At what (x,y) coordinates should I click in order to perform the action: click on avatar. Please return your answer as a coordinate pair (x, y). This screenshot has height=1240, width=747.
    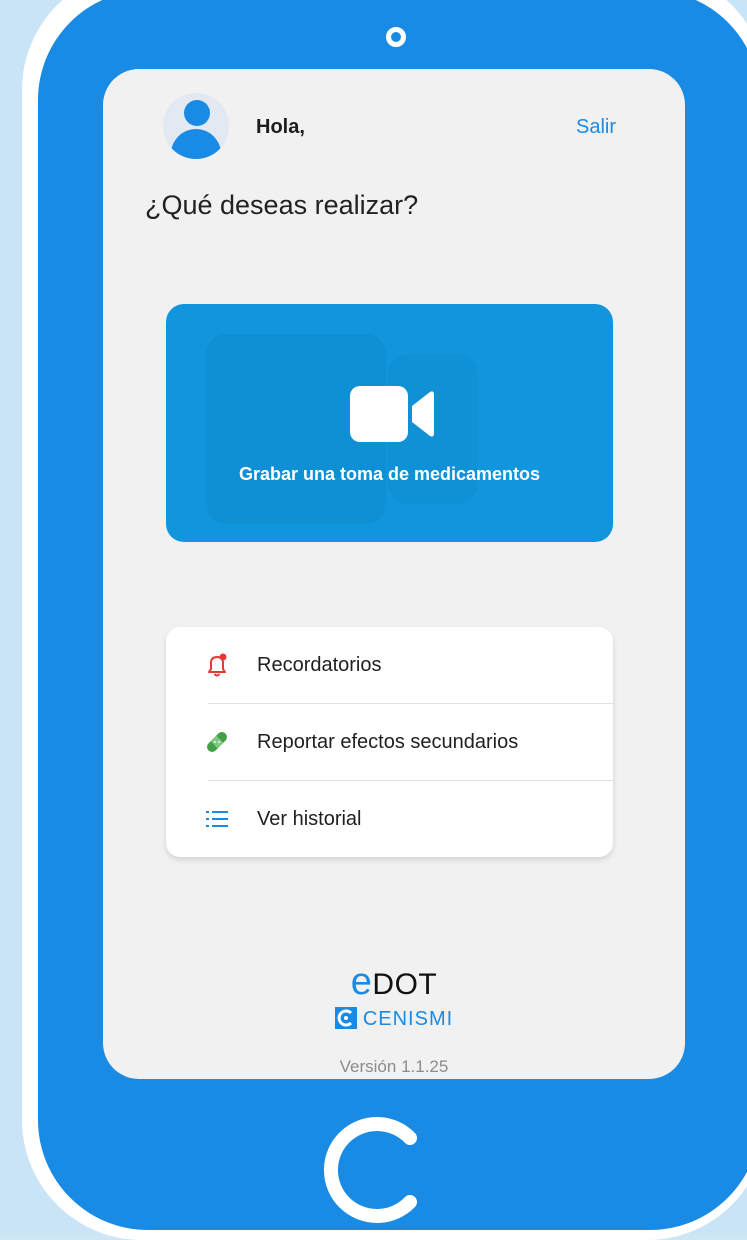
    Looking at the image, I should click on (196, 126).